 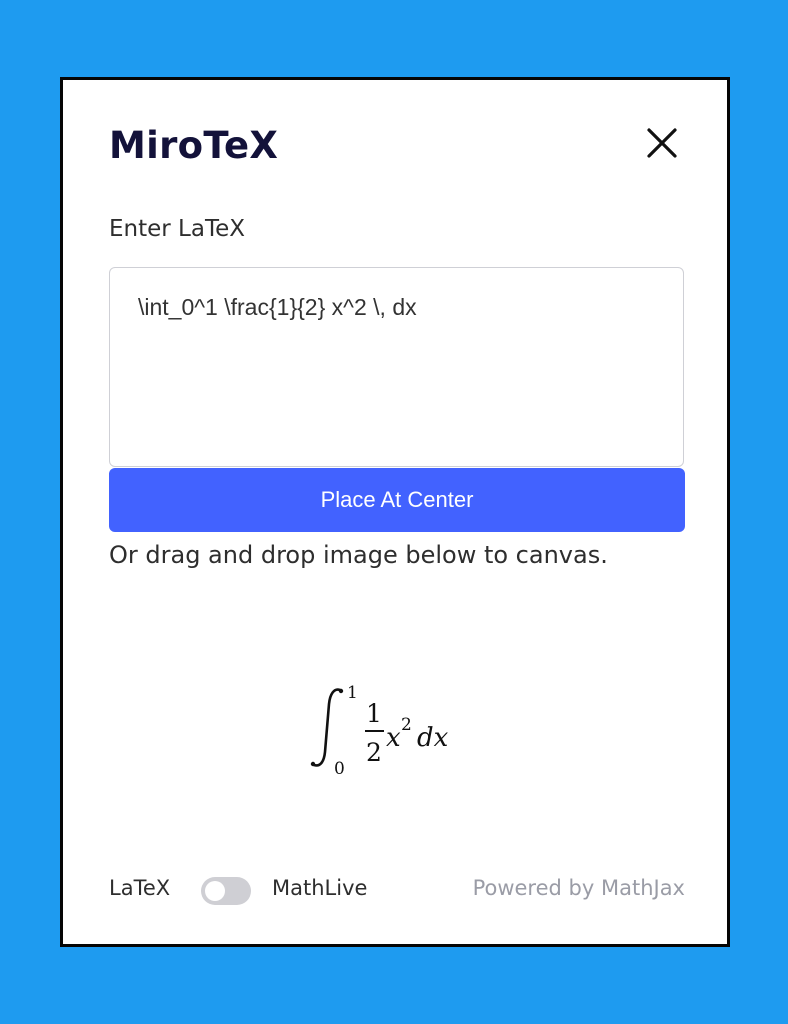 I want to click on close-button, so click(x=662, y=143).